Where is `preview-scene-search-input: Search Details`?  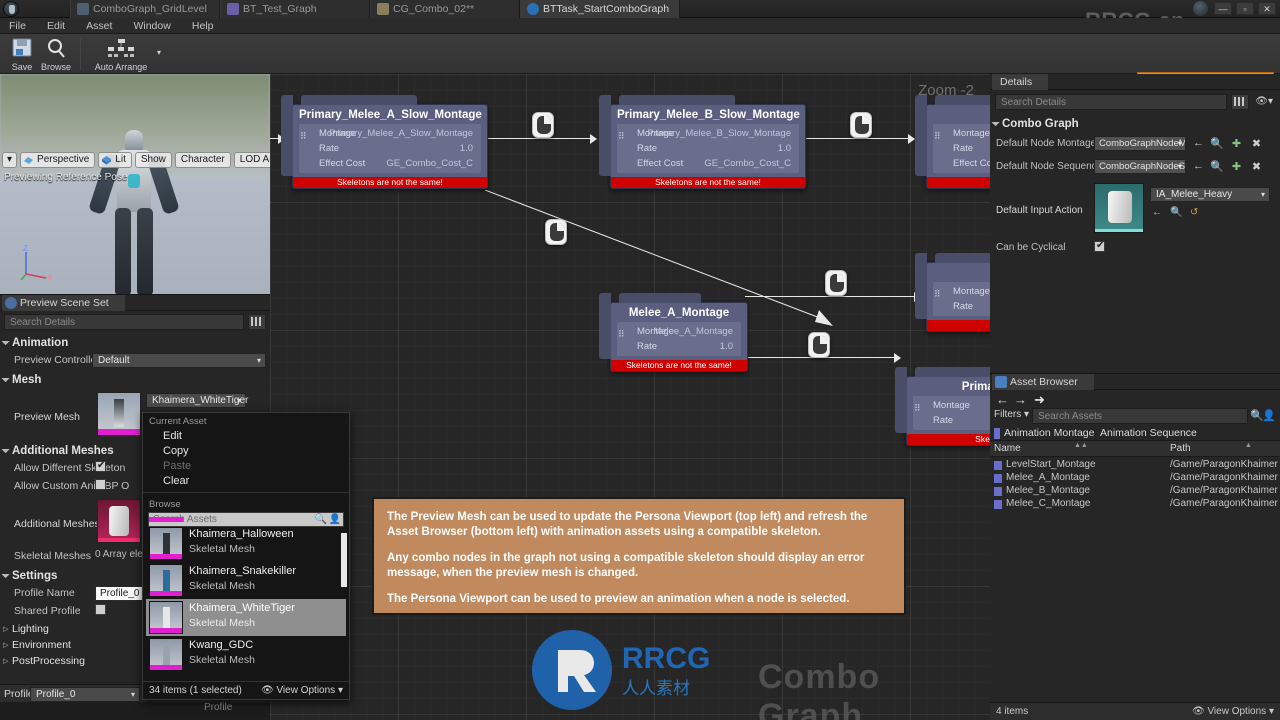
preview-scene-search-input: Search Details is located at coordinates (124, 322).